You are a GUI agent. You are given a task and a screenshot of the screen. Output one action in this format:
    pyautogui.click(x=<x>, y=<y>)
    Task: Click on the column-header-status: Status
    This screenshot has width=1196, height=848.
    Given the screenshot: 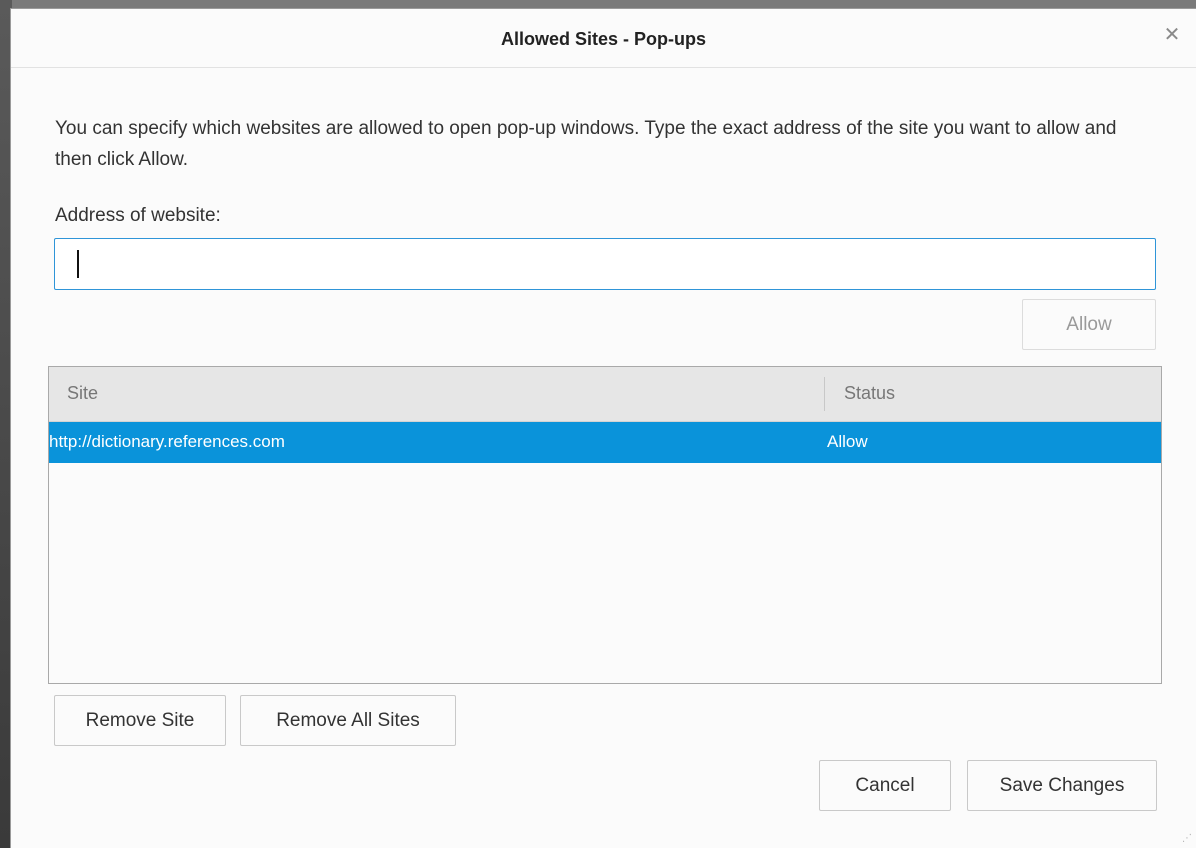 What is the action you would take?
    pyautogui.click(x=869, y=393)
    